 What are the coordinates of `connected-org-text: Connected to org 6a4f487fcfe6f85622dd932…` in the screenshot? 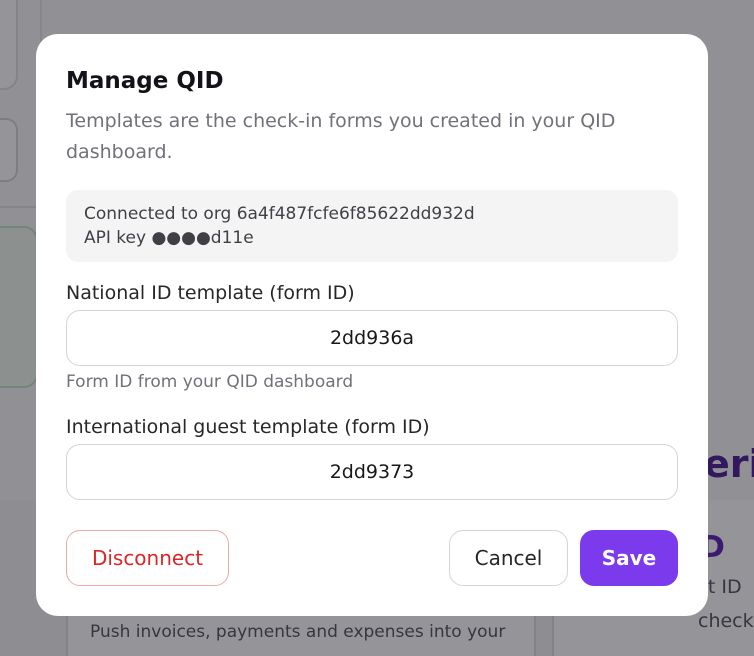 It's located at (279, 214).